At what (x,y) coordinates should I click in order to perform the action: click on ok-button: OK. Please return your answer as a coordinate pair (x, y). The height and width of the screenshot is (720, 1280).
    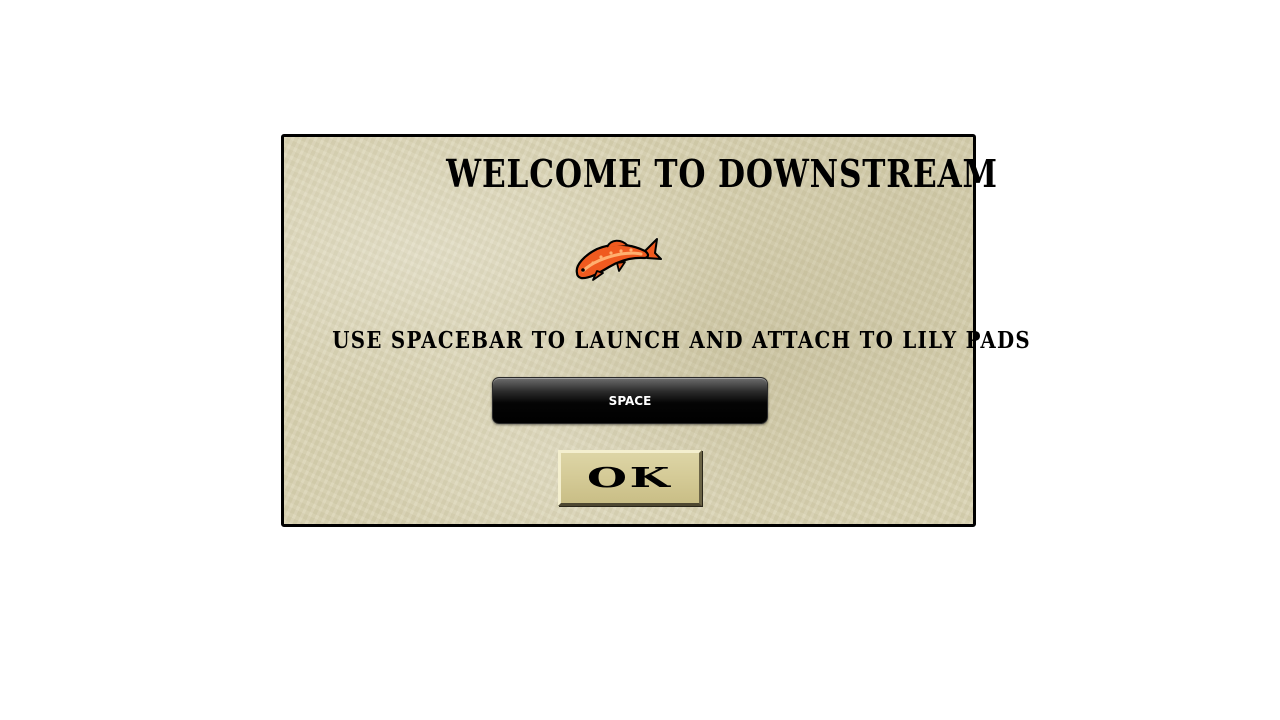
    Looking at the image, I should click on (630, 478).